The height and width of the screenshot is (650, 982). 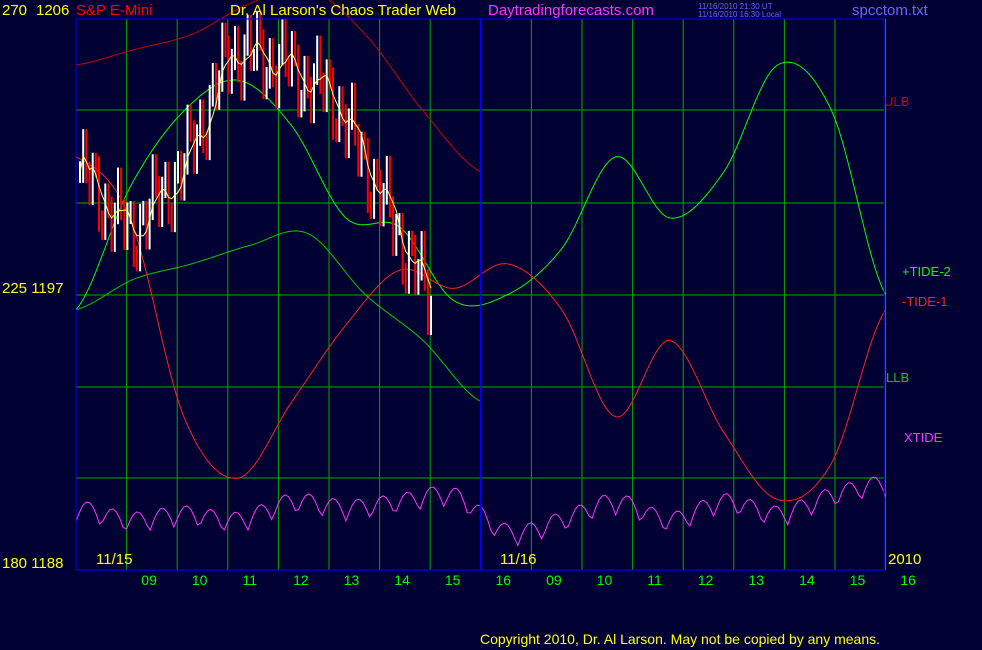 I want to click on ulb-label: ULB, so click(x=897, y=101).